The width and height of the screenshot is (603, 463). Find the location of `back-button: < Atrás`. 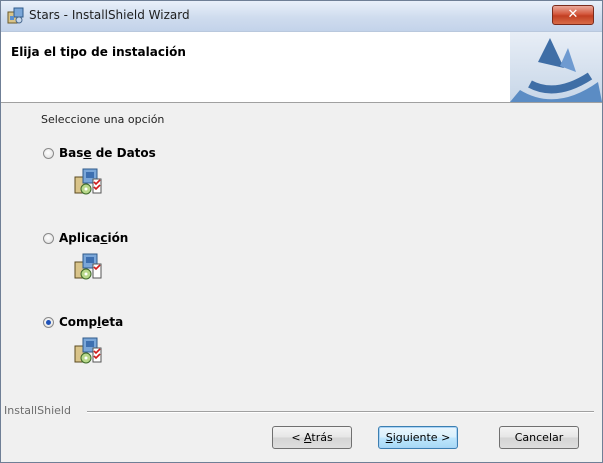

back-button: < Atrás is located at coordinates (312, 437).